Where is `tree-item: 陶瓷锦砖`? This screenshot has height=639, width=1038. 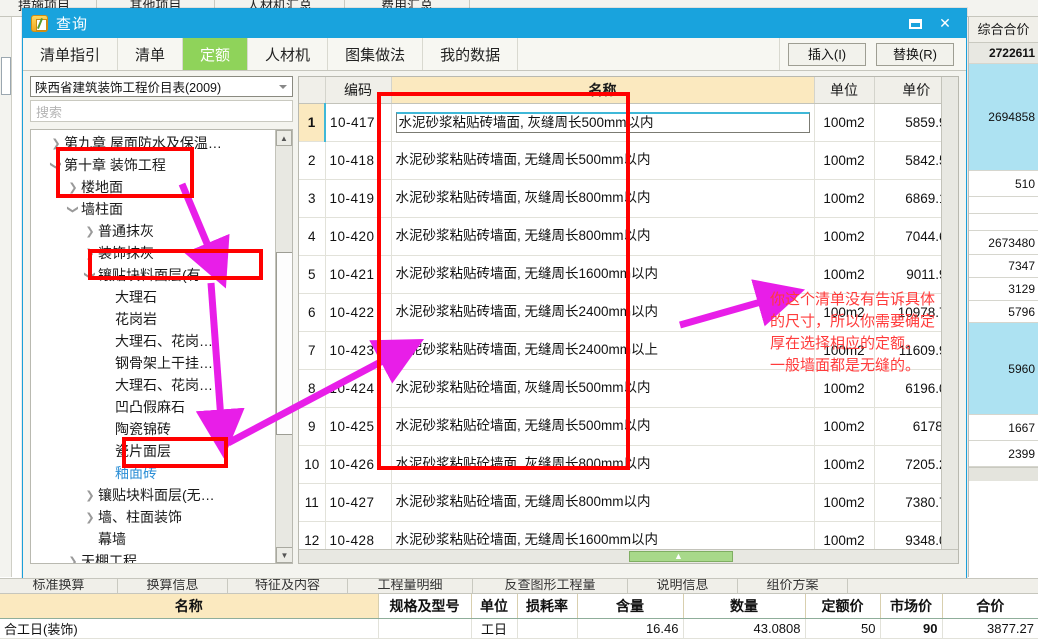
tree-item: 陶瓷锦砖 is located at coordinates (153, 429).